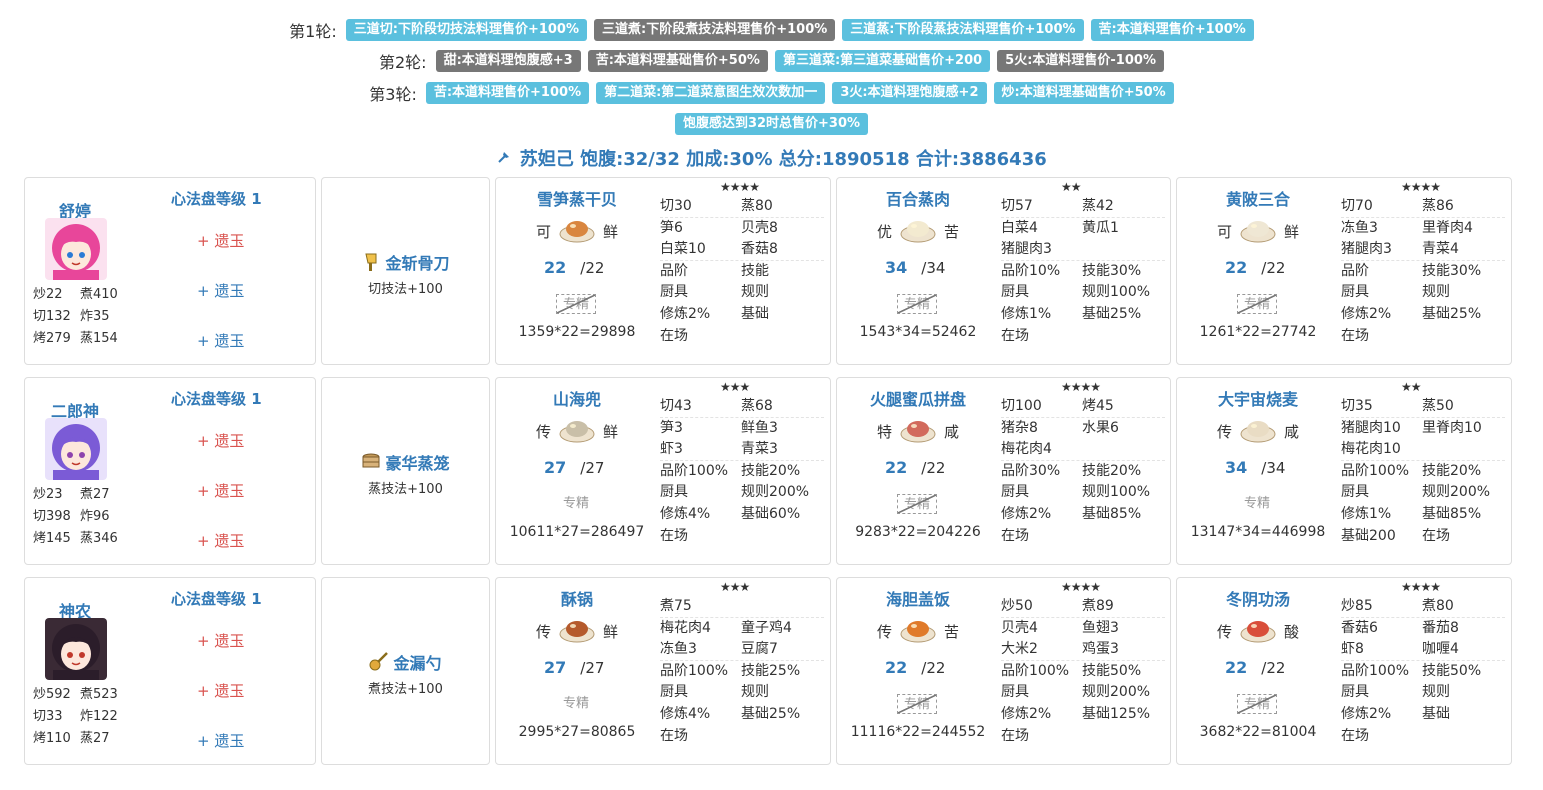 The image size is (1543, 790). Describe the element at coordinates (1100, 649) in the screenshot. I see `detail-cell: 鸡蛋3` at that location.